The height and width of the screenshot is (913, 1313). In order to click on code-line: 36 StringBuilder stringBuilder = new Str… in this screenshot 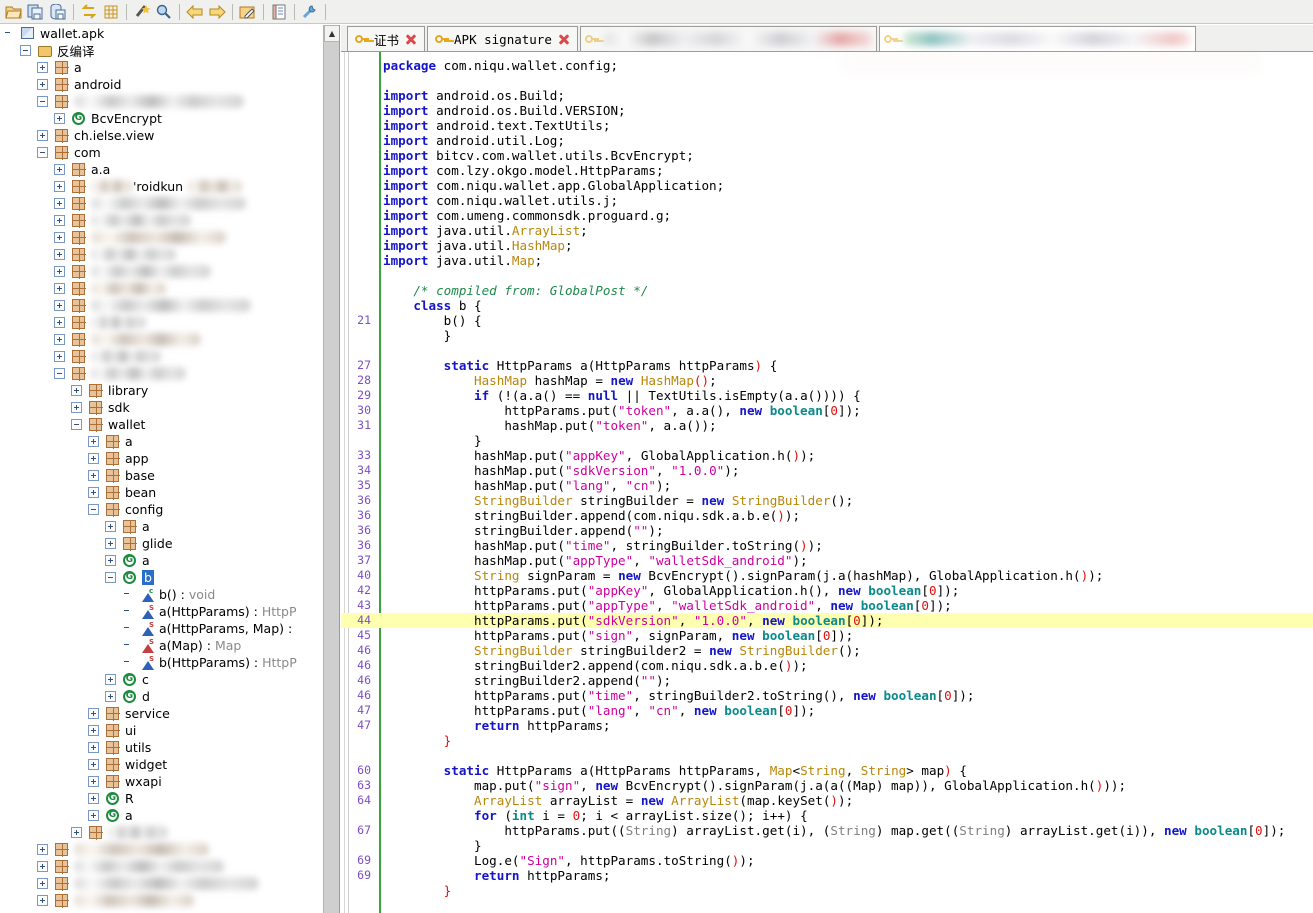, I will do `click(827, 500)`.